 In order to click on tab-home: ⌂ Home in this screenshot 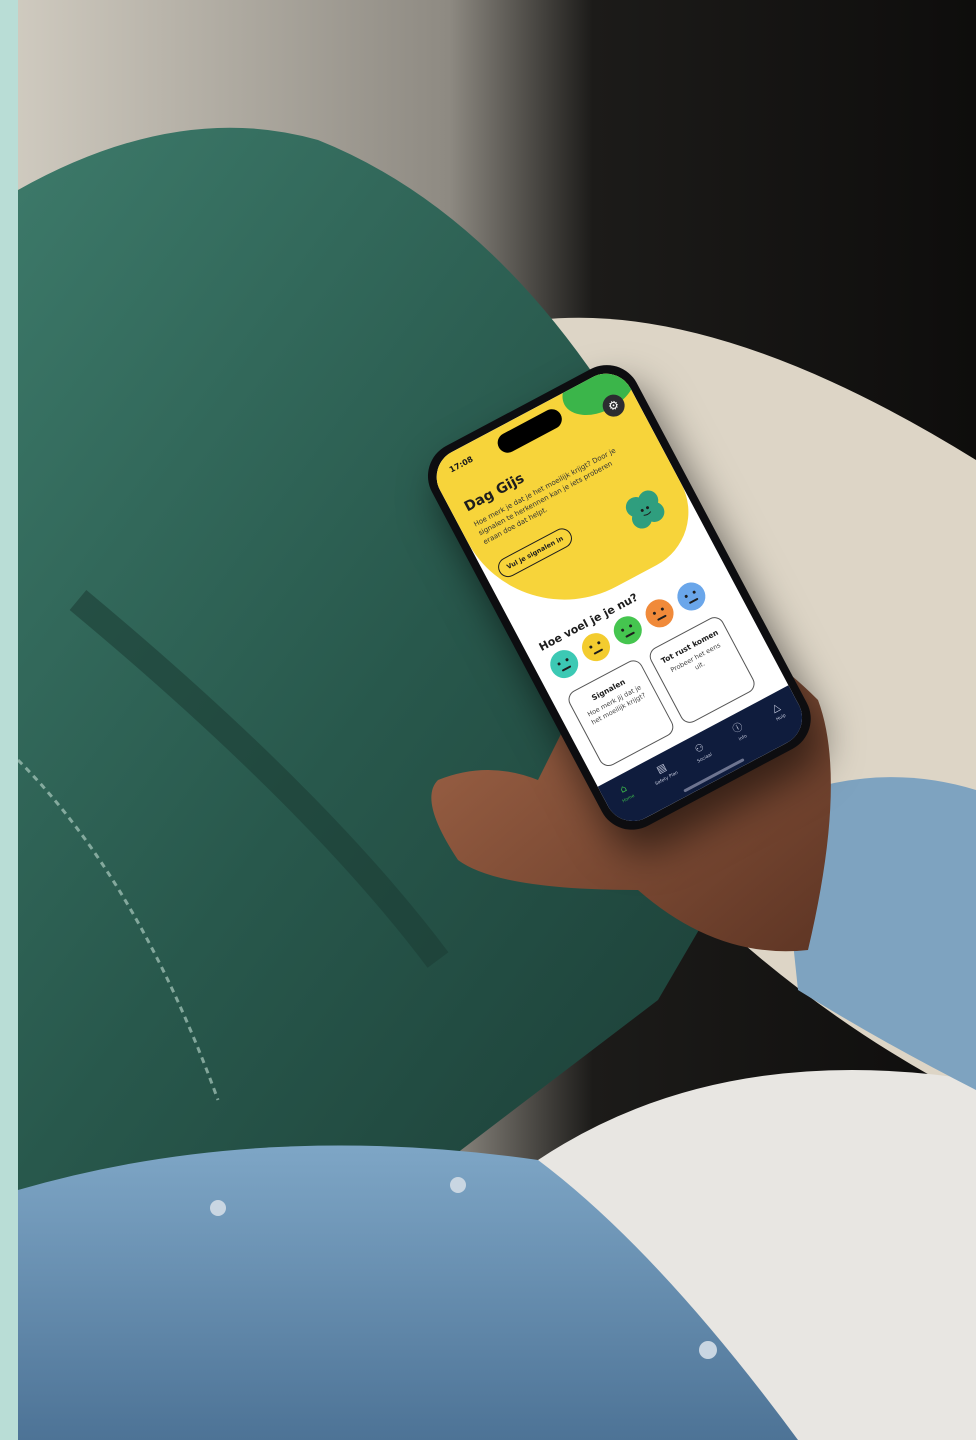, I will do `click(625, 792)`.